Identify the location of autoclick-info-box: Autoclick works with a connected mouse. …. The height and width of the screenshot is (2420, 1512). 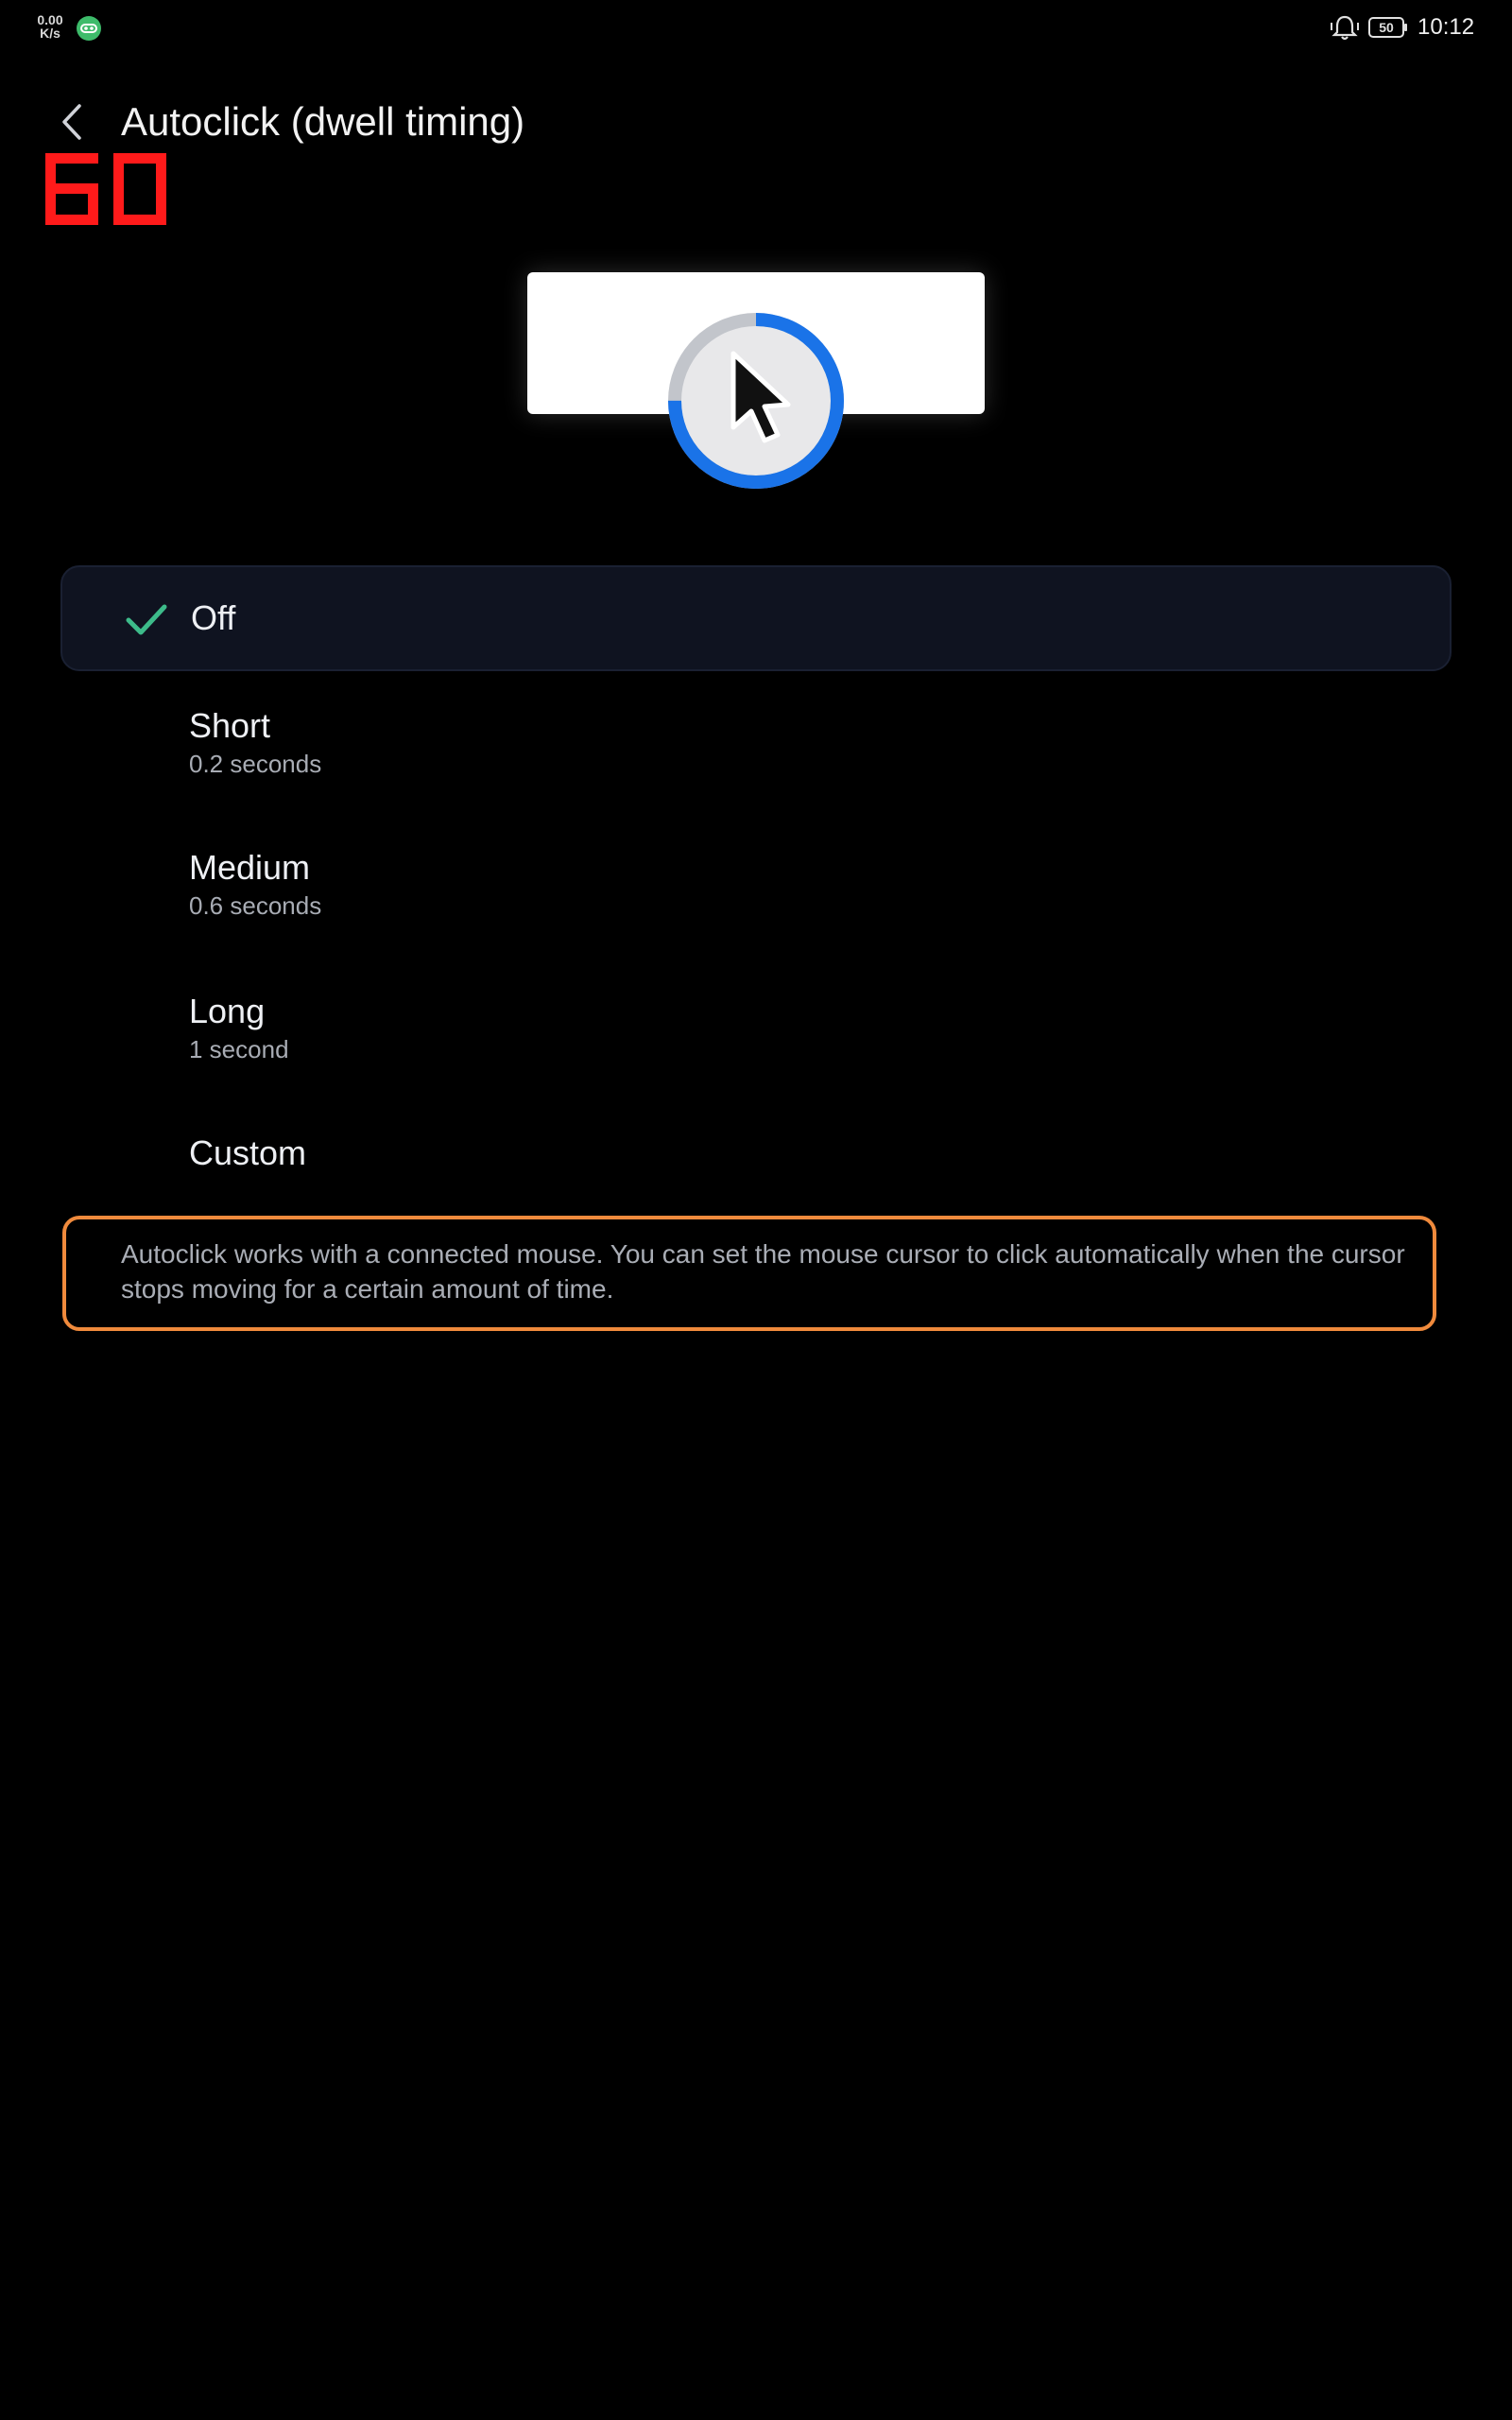
(749, 1274).